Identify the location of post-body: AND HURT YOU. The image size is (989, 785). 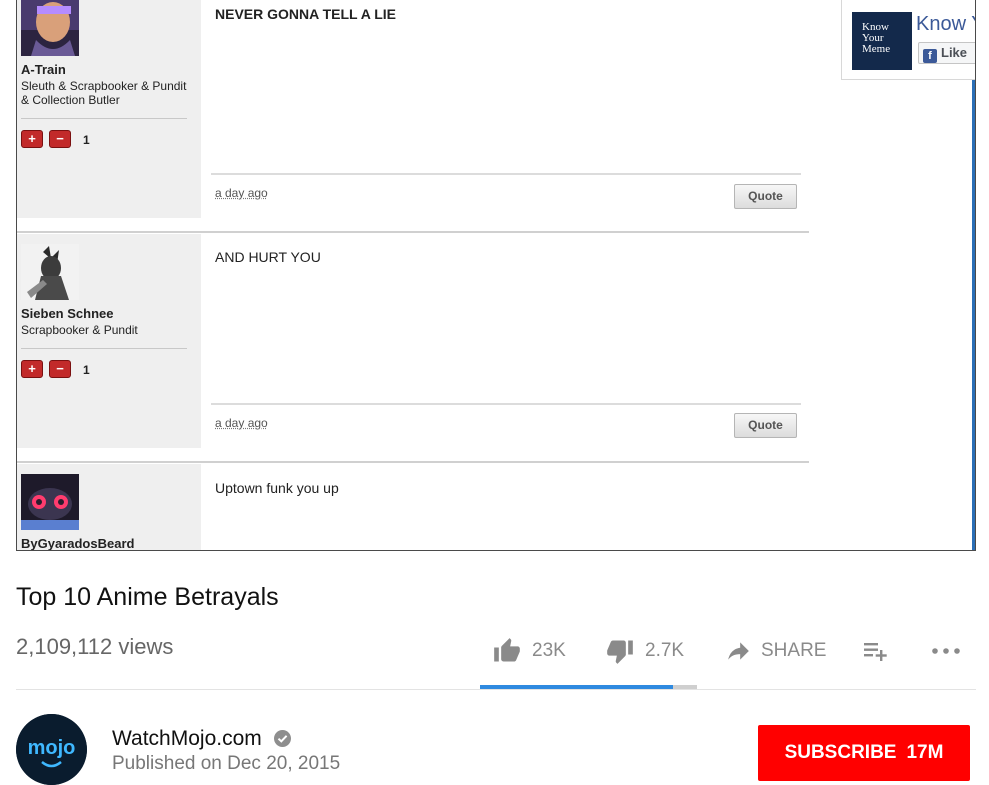
(268, 257).